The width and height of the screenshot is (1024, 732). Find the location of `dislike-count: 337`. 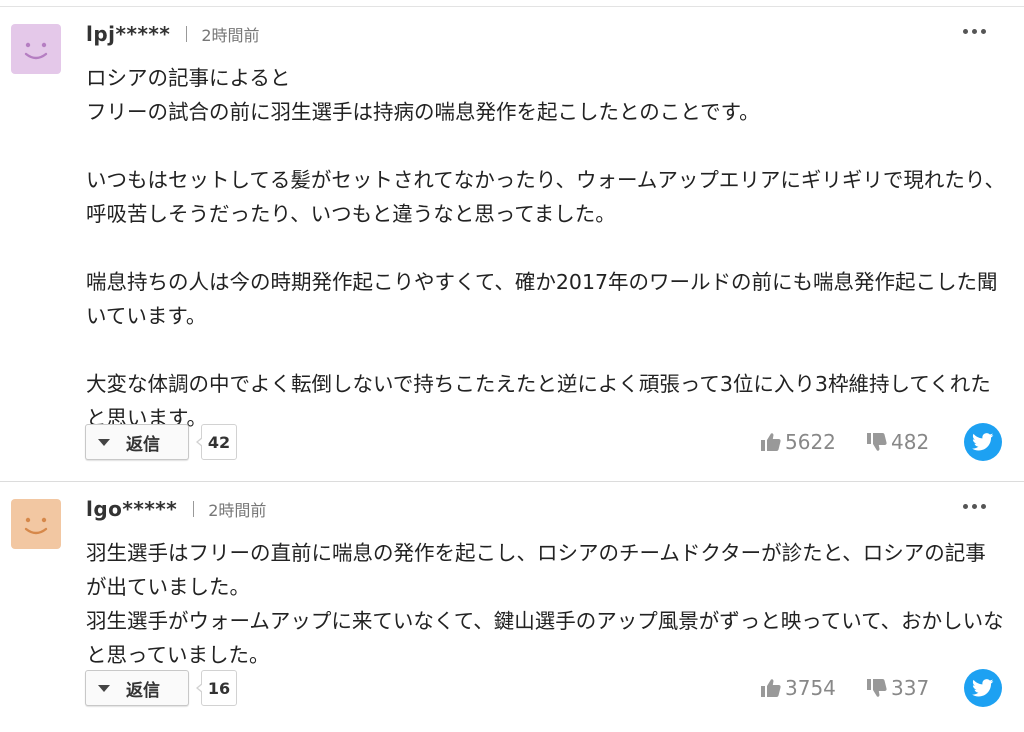

dislike-count: 337 is located at coordinates (910, 688).